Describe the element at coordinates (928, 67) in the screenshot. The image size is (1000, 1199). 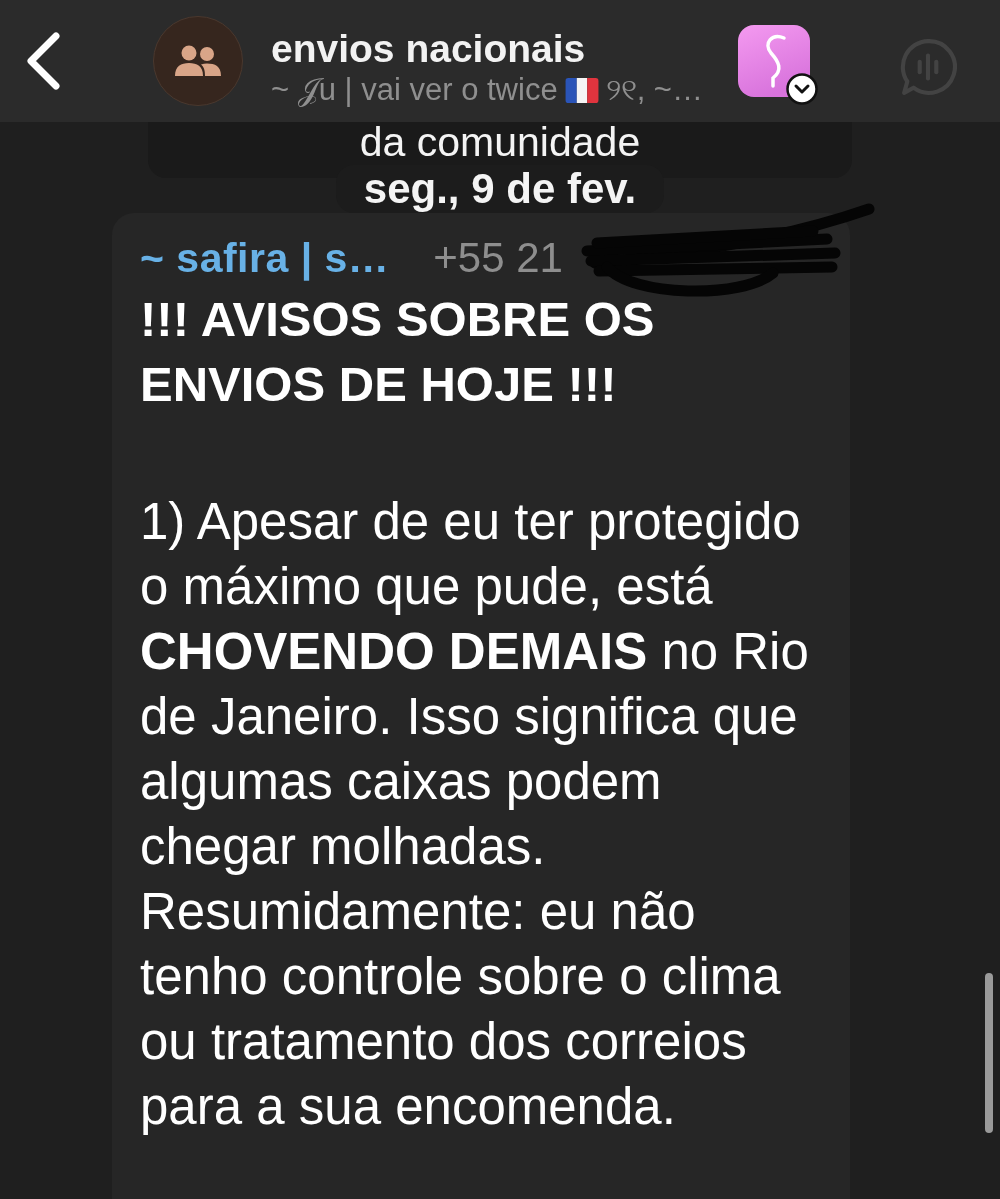
I see `waveform-bubble-icon` at that location.